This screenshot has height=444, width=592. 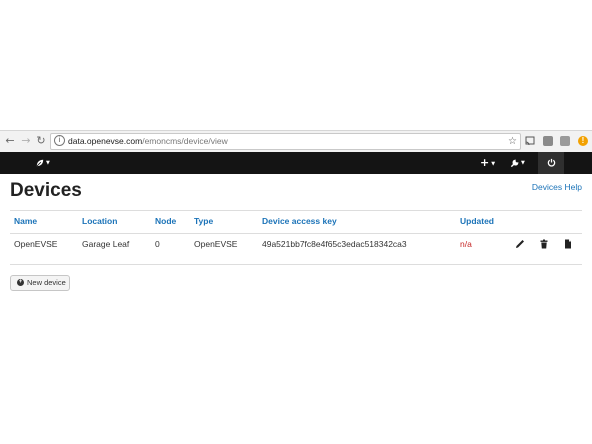 I want to click on wrench-icon, so click(x=514, y=162).